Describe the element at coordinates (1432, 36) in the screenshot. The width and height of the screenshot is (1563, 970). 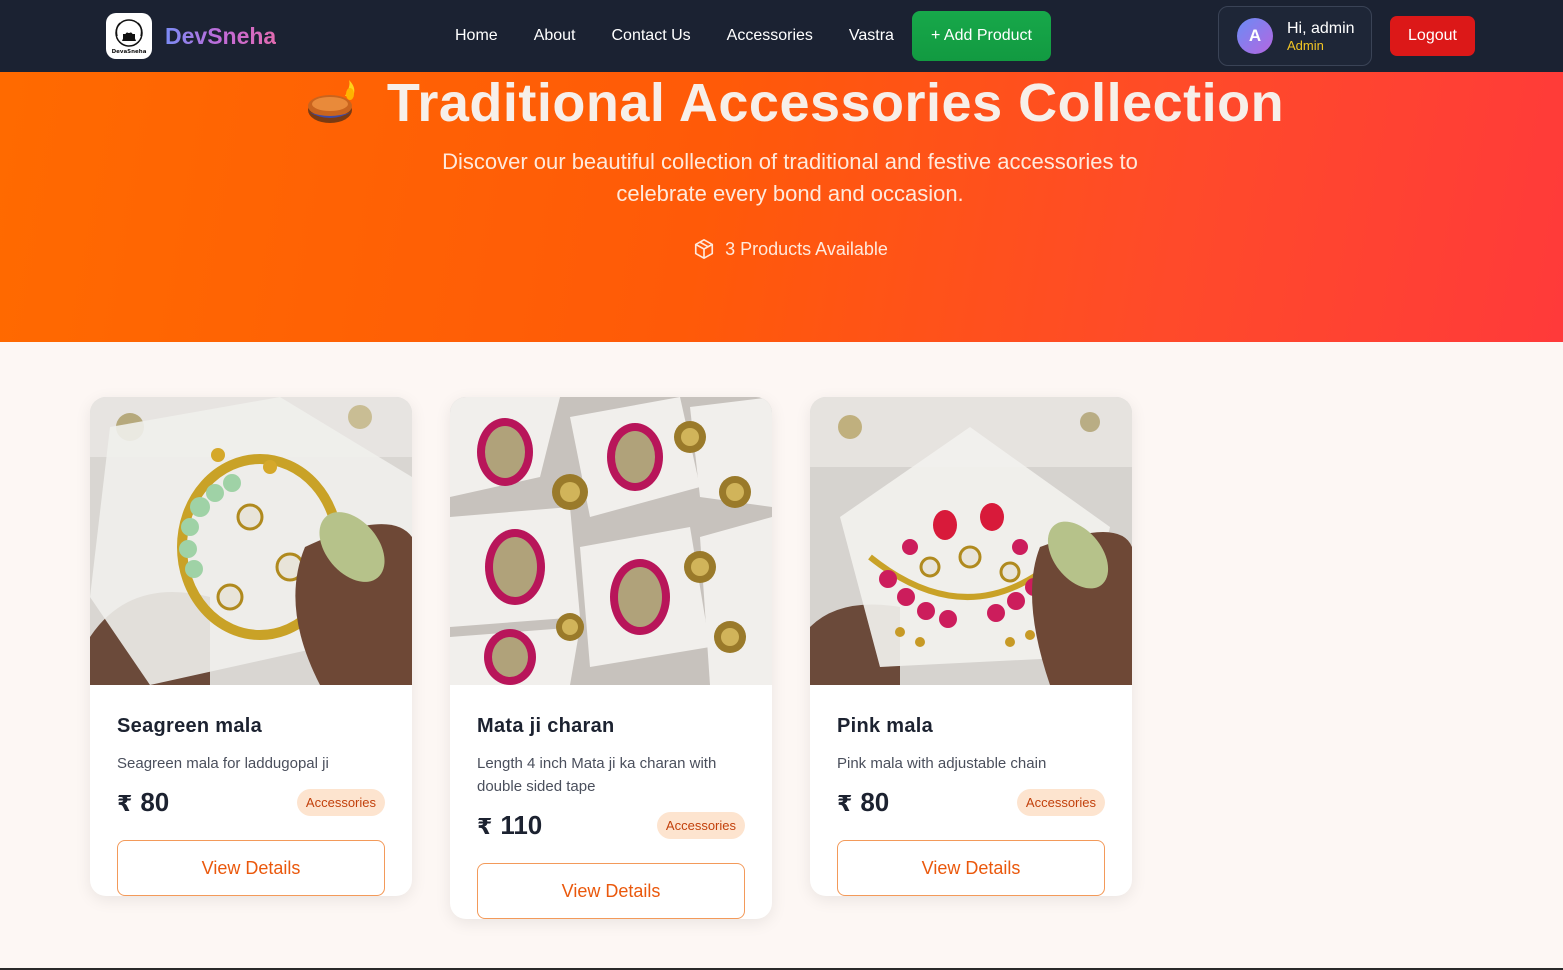
I see `logout-button: Logout` at that location.